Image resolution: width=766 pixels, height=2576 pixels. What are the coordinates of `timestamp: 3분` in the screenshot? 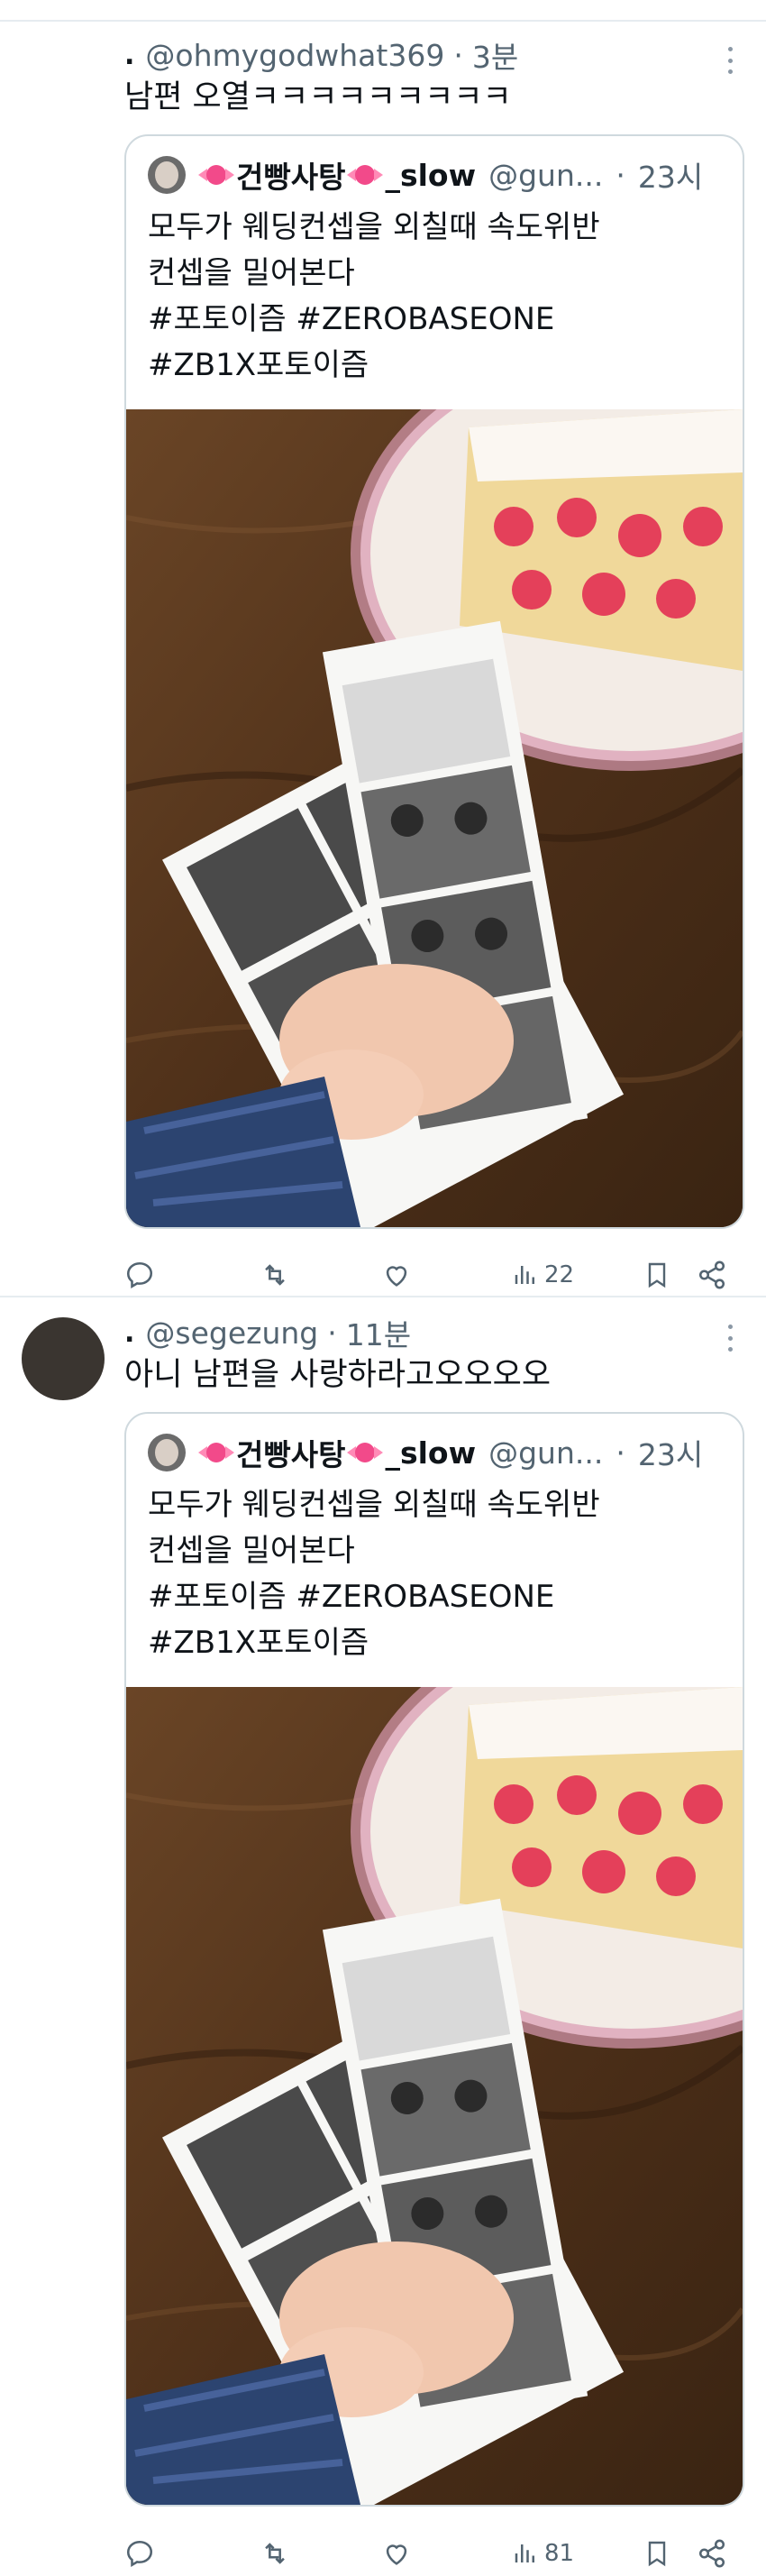 It's located at (495, 55).